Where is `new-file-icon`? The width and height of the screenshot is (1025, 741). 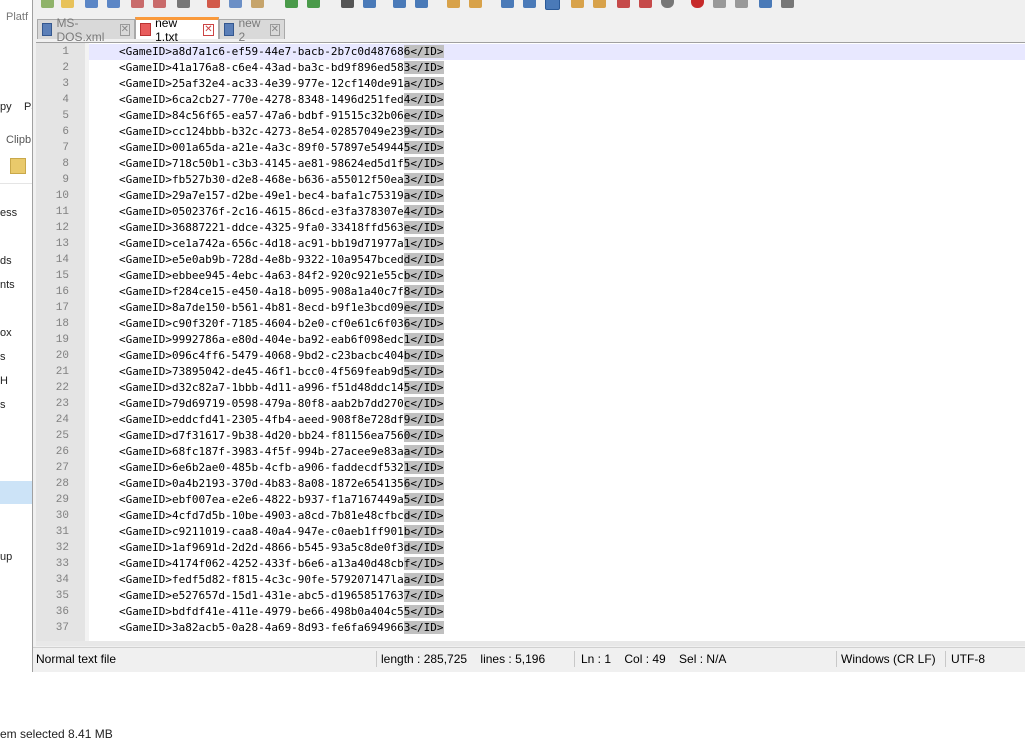 new-file-icon is located at coordinates (47, 4).